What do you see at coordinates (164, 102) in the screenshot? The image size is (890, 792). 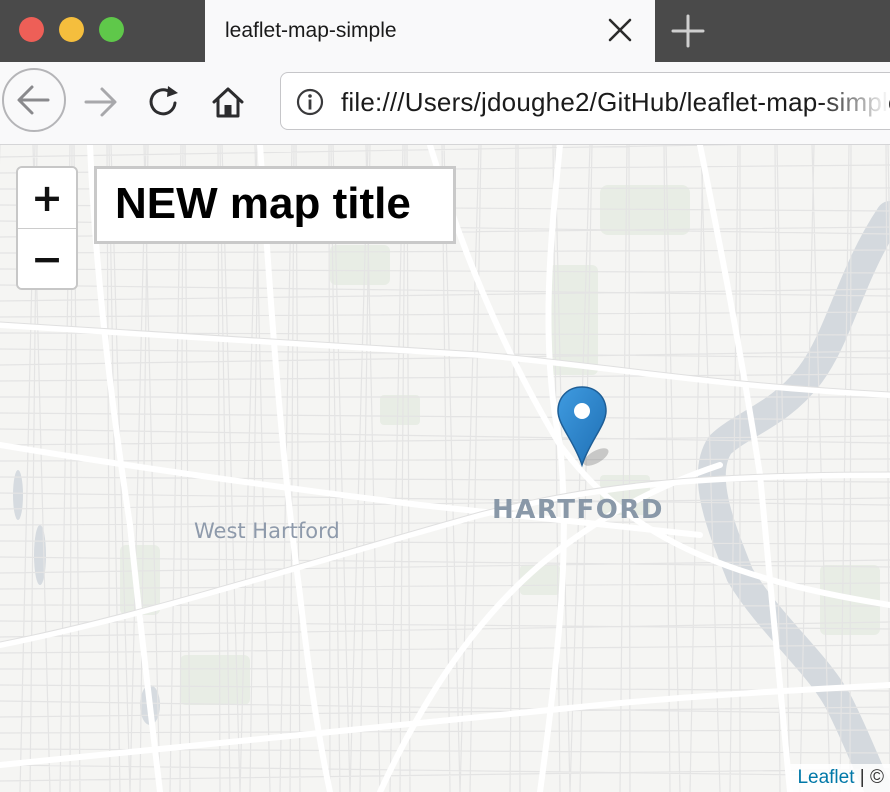 I see `reload-icon` at bounding box center [164, 102].